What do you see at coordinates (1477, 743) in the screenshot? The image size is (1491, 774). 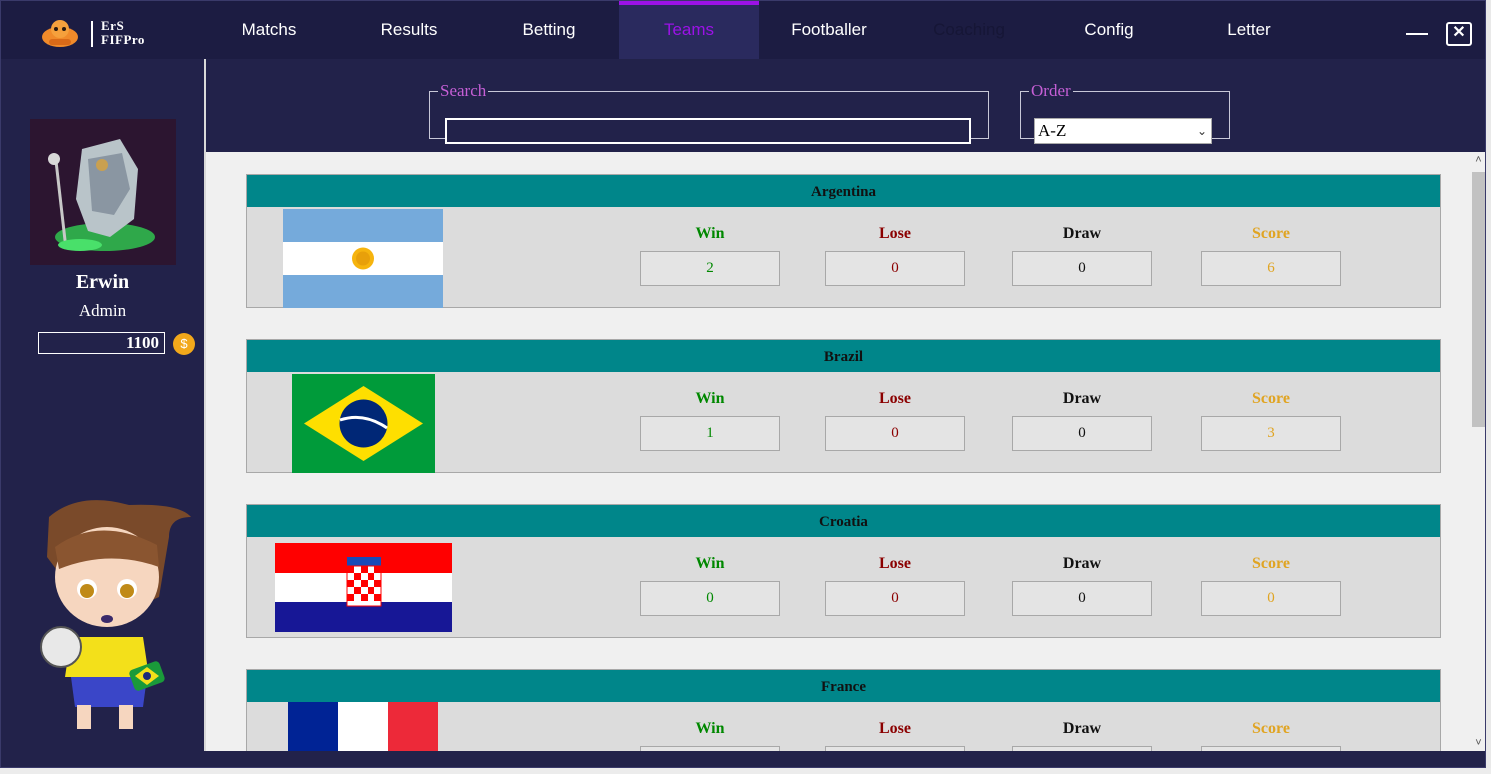 I see `scroll-down-icon: ˅` at bounding box center [1477, 743].